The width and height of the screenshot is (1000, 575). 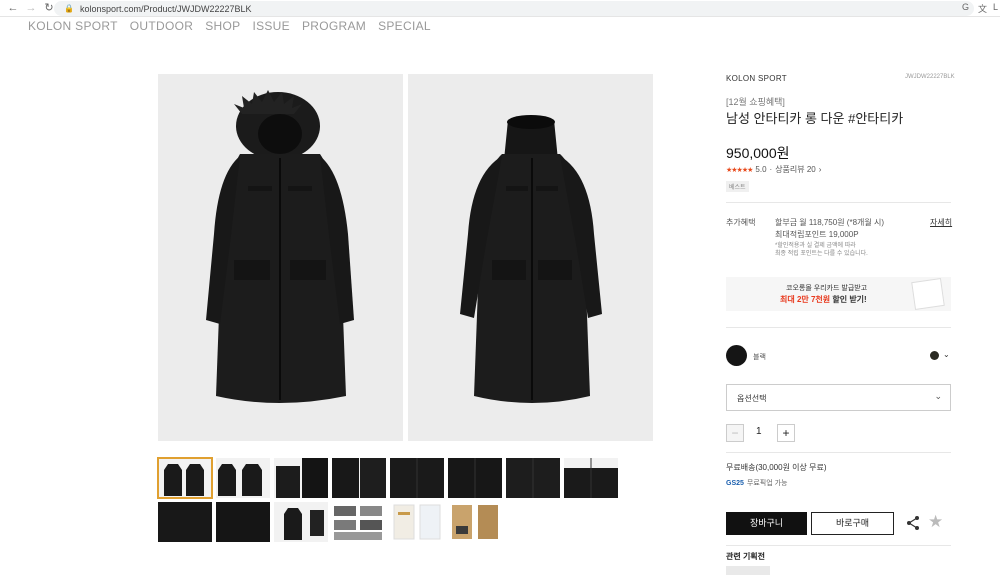 What do you see at coordinates (736, 355) in the screenshot?
I see `color-swatch` at bounding box center [736, 355].